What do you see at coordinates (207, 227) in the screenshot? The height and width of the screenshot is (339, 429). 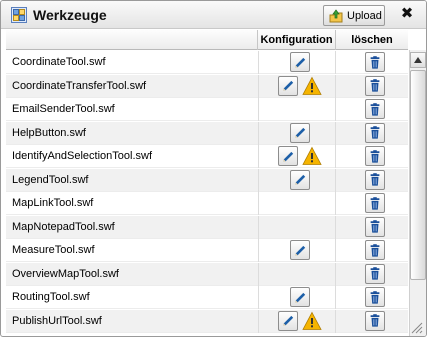 I see `table-row: MapNotepadTool.swf` at bounding box center [207, 227].